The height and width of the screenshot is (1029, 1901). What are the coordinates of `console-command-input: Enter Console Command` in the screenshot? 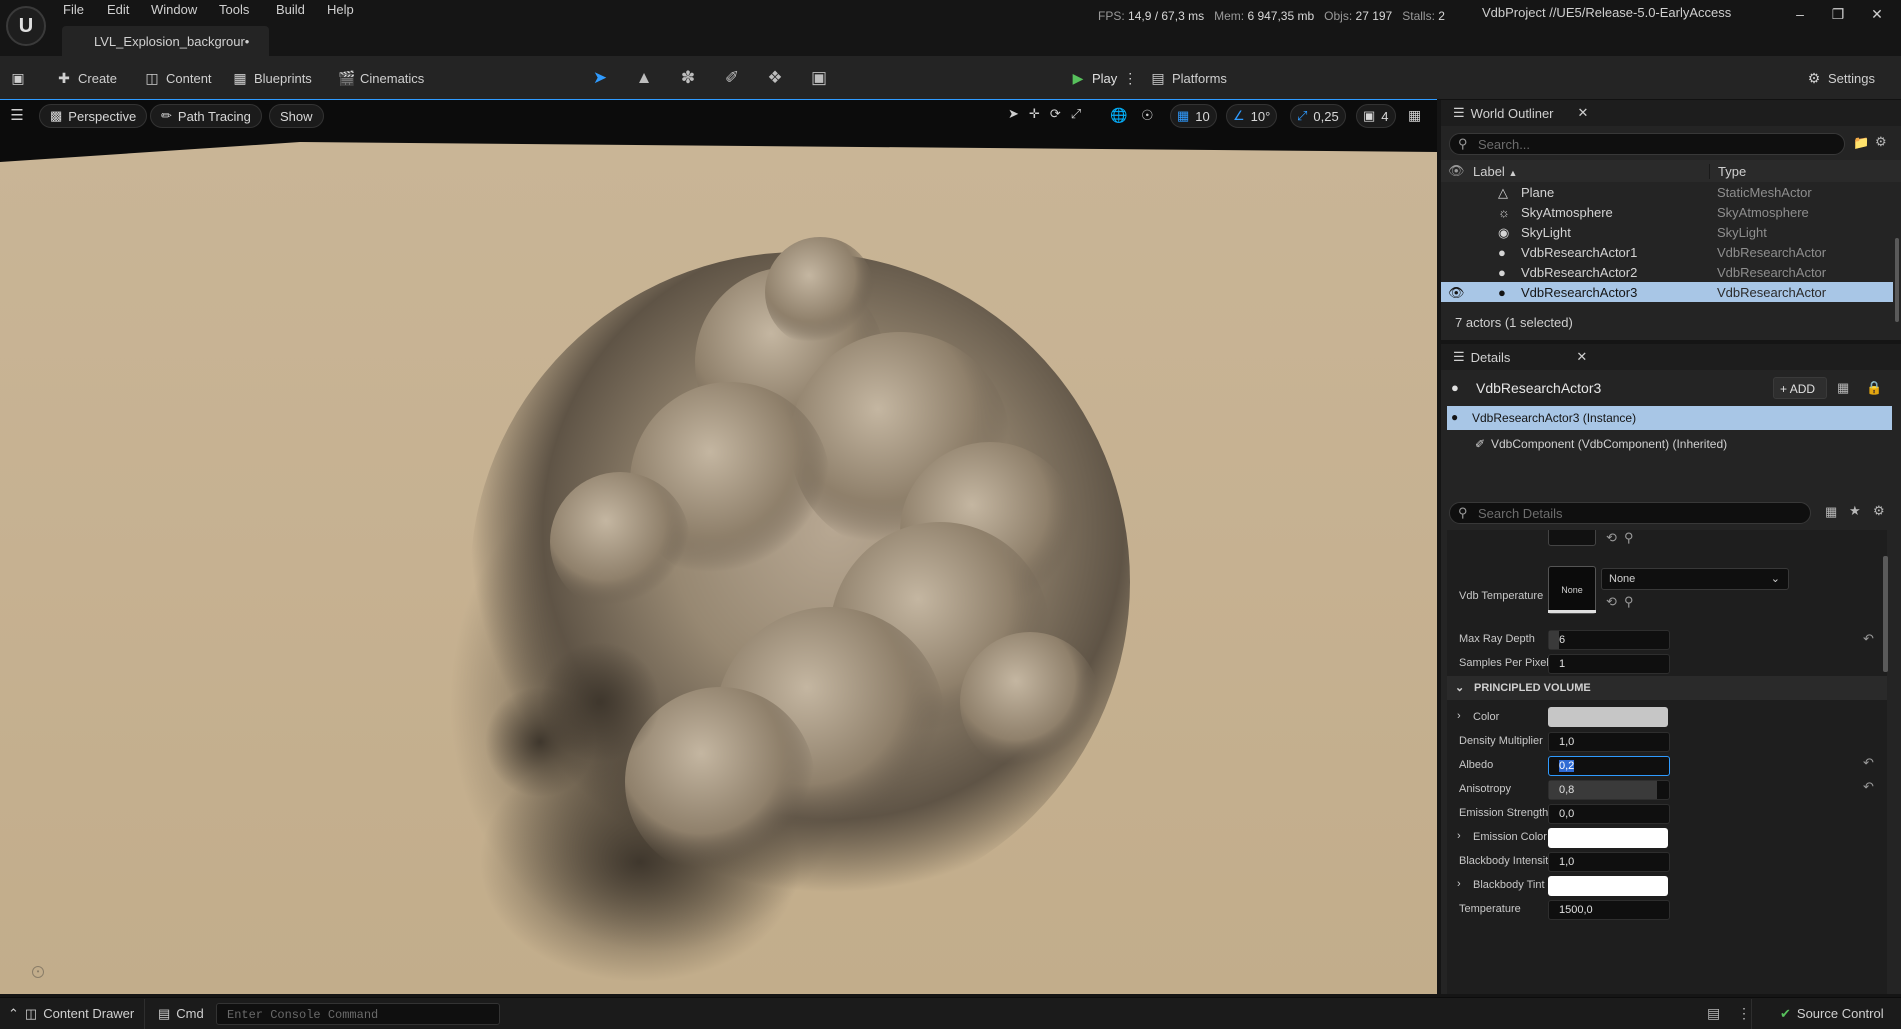 It's located at (358, 1014).